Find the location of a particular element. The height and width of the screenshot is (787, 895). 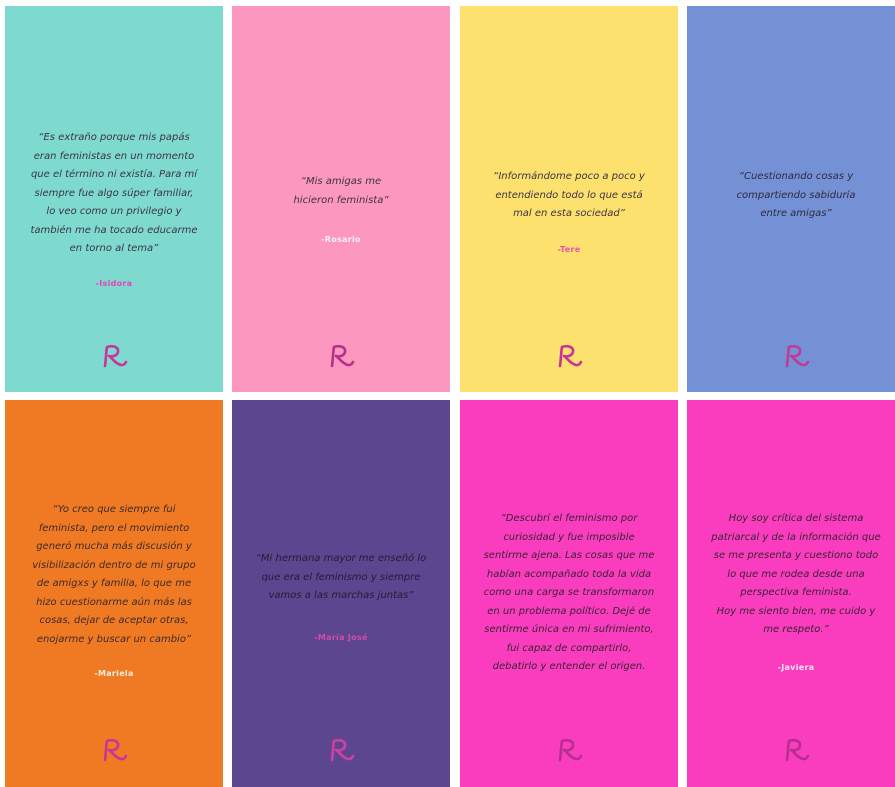

quote-line: lo veo como un privilegio y is located at coordinates (114, 211).